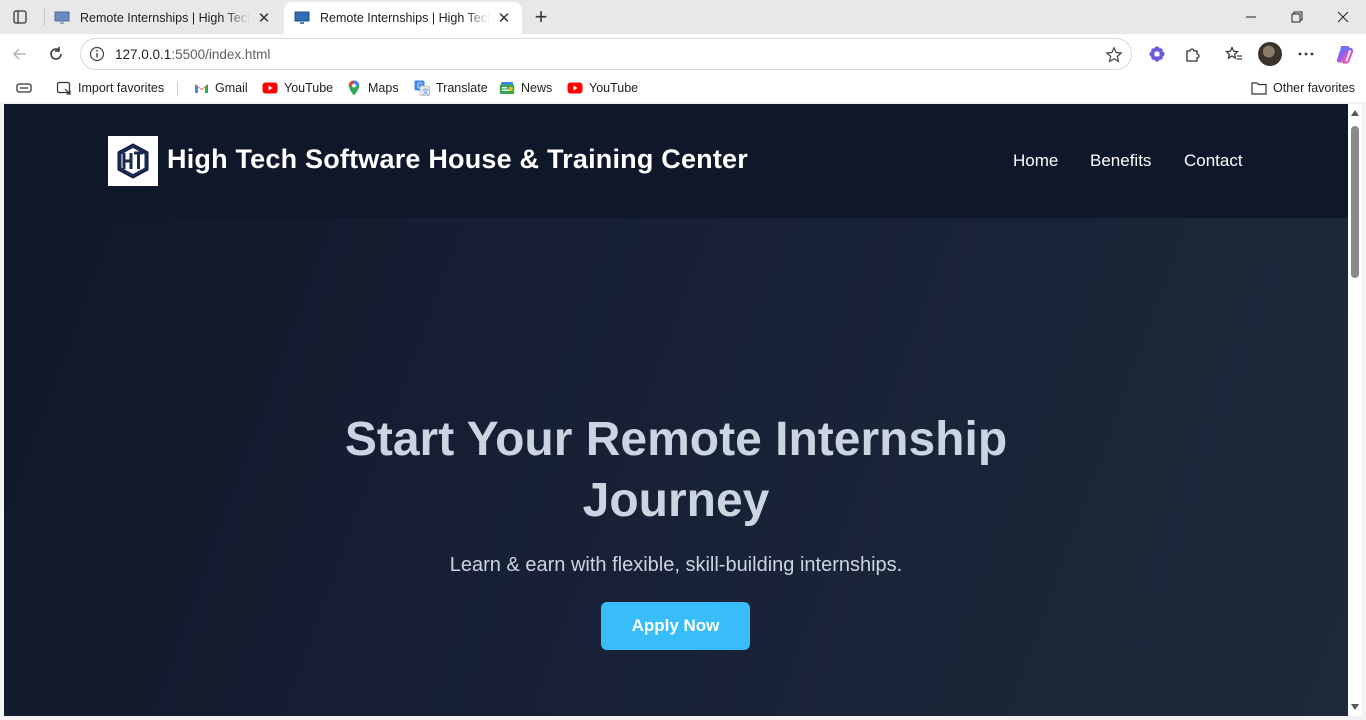 The image size is (1366, 720). I want to click on other-favorites: Other favorites, so click(1303, 88).